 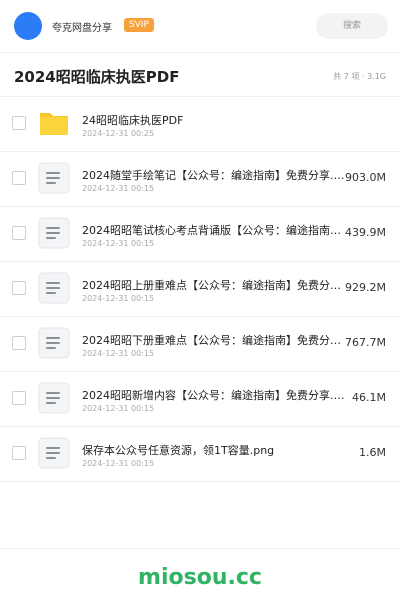 I want to click on file-size: 1.6M, so click(x=372, y=452).